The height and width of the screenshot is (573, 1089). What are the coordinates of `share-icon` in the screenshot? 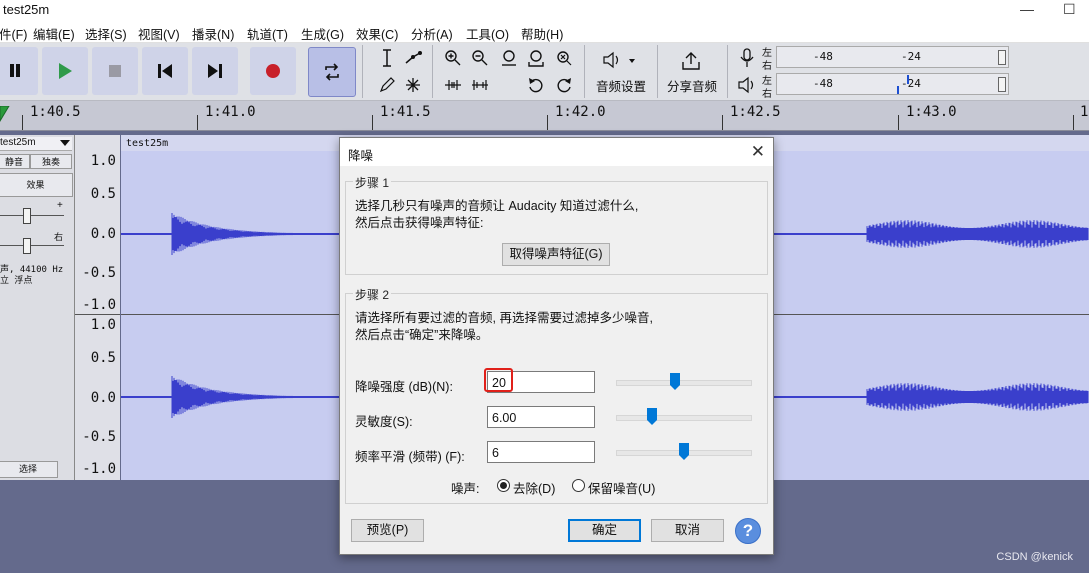 It's located at (691, 61).